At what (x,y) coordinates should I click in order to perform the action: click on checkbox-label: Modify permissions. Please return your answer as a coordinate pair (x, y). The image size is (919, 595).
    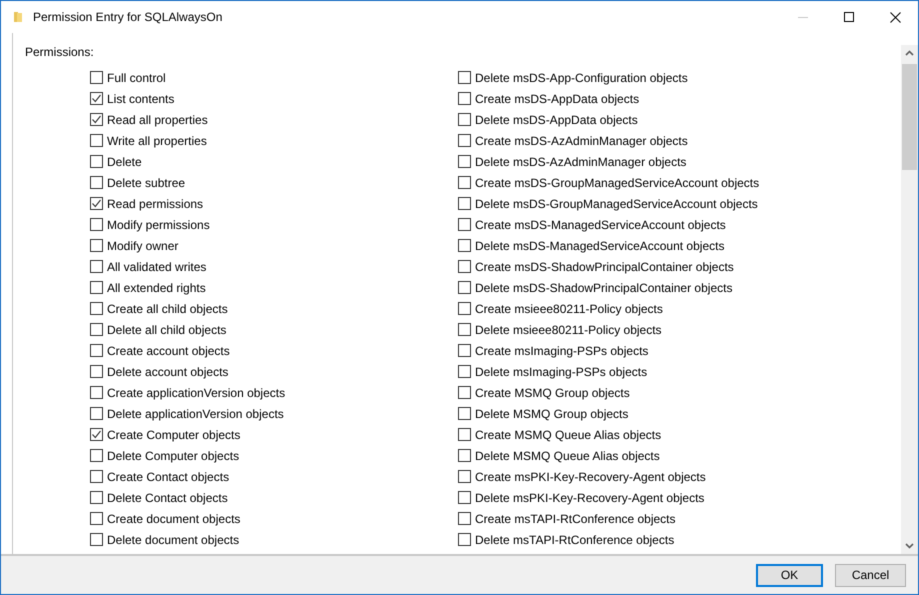
    Looking at the image, I should click on (158, 225).